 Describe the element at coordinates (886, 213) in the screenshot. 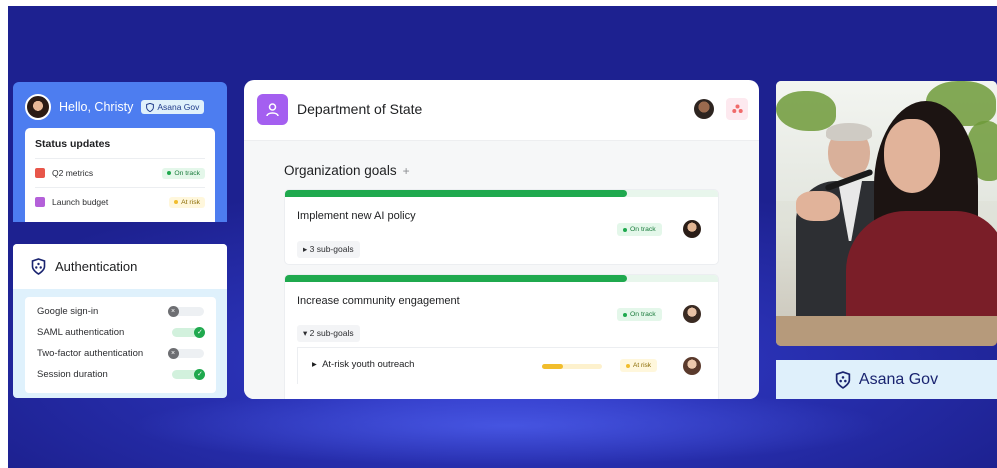

I see `meeting-photo` at that location.